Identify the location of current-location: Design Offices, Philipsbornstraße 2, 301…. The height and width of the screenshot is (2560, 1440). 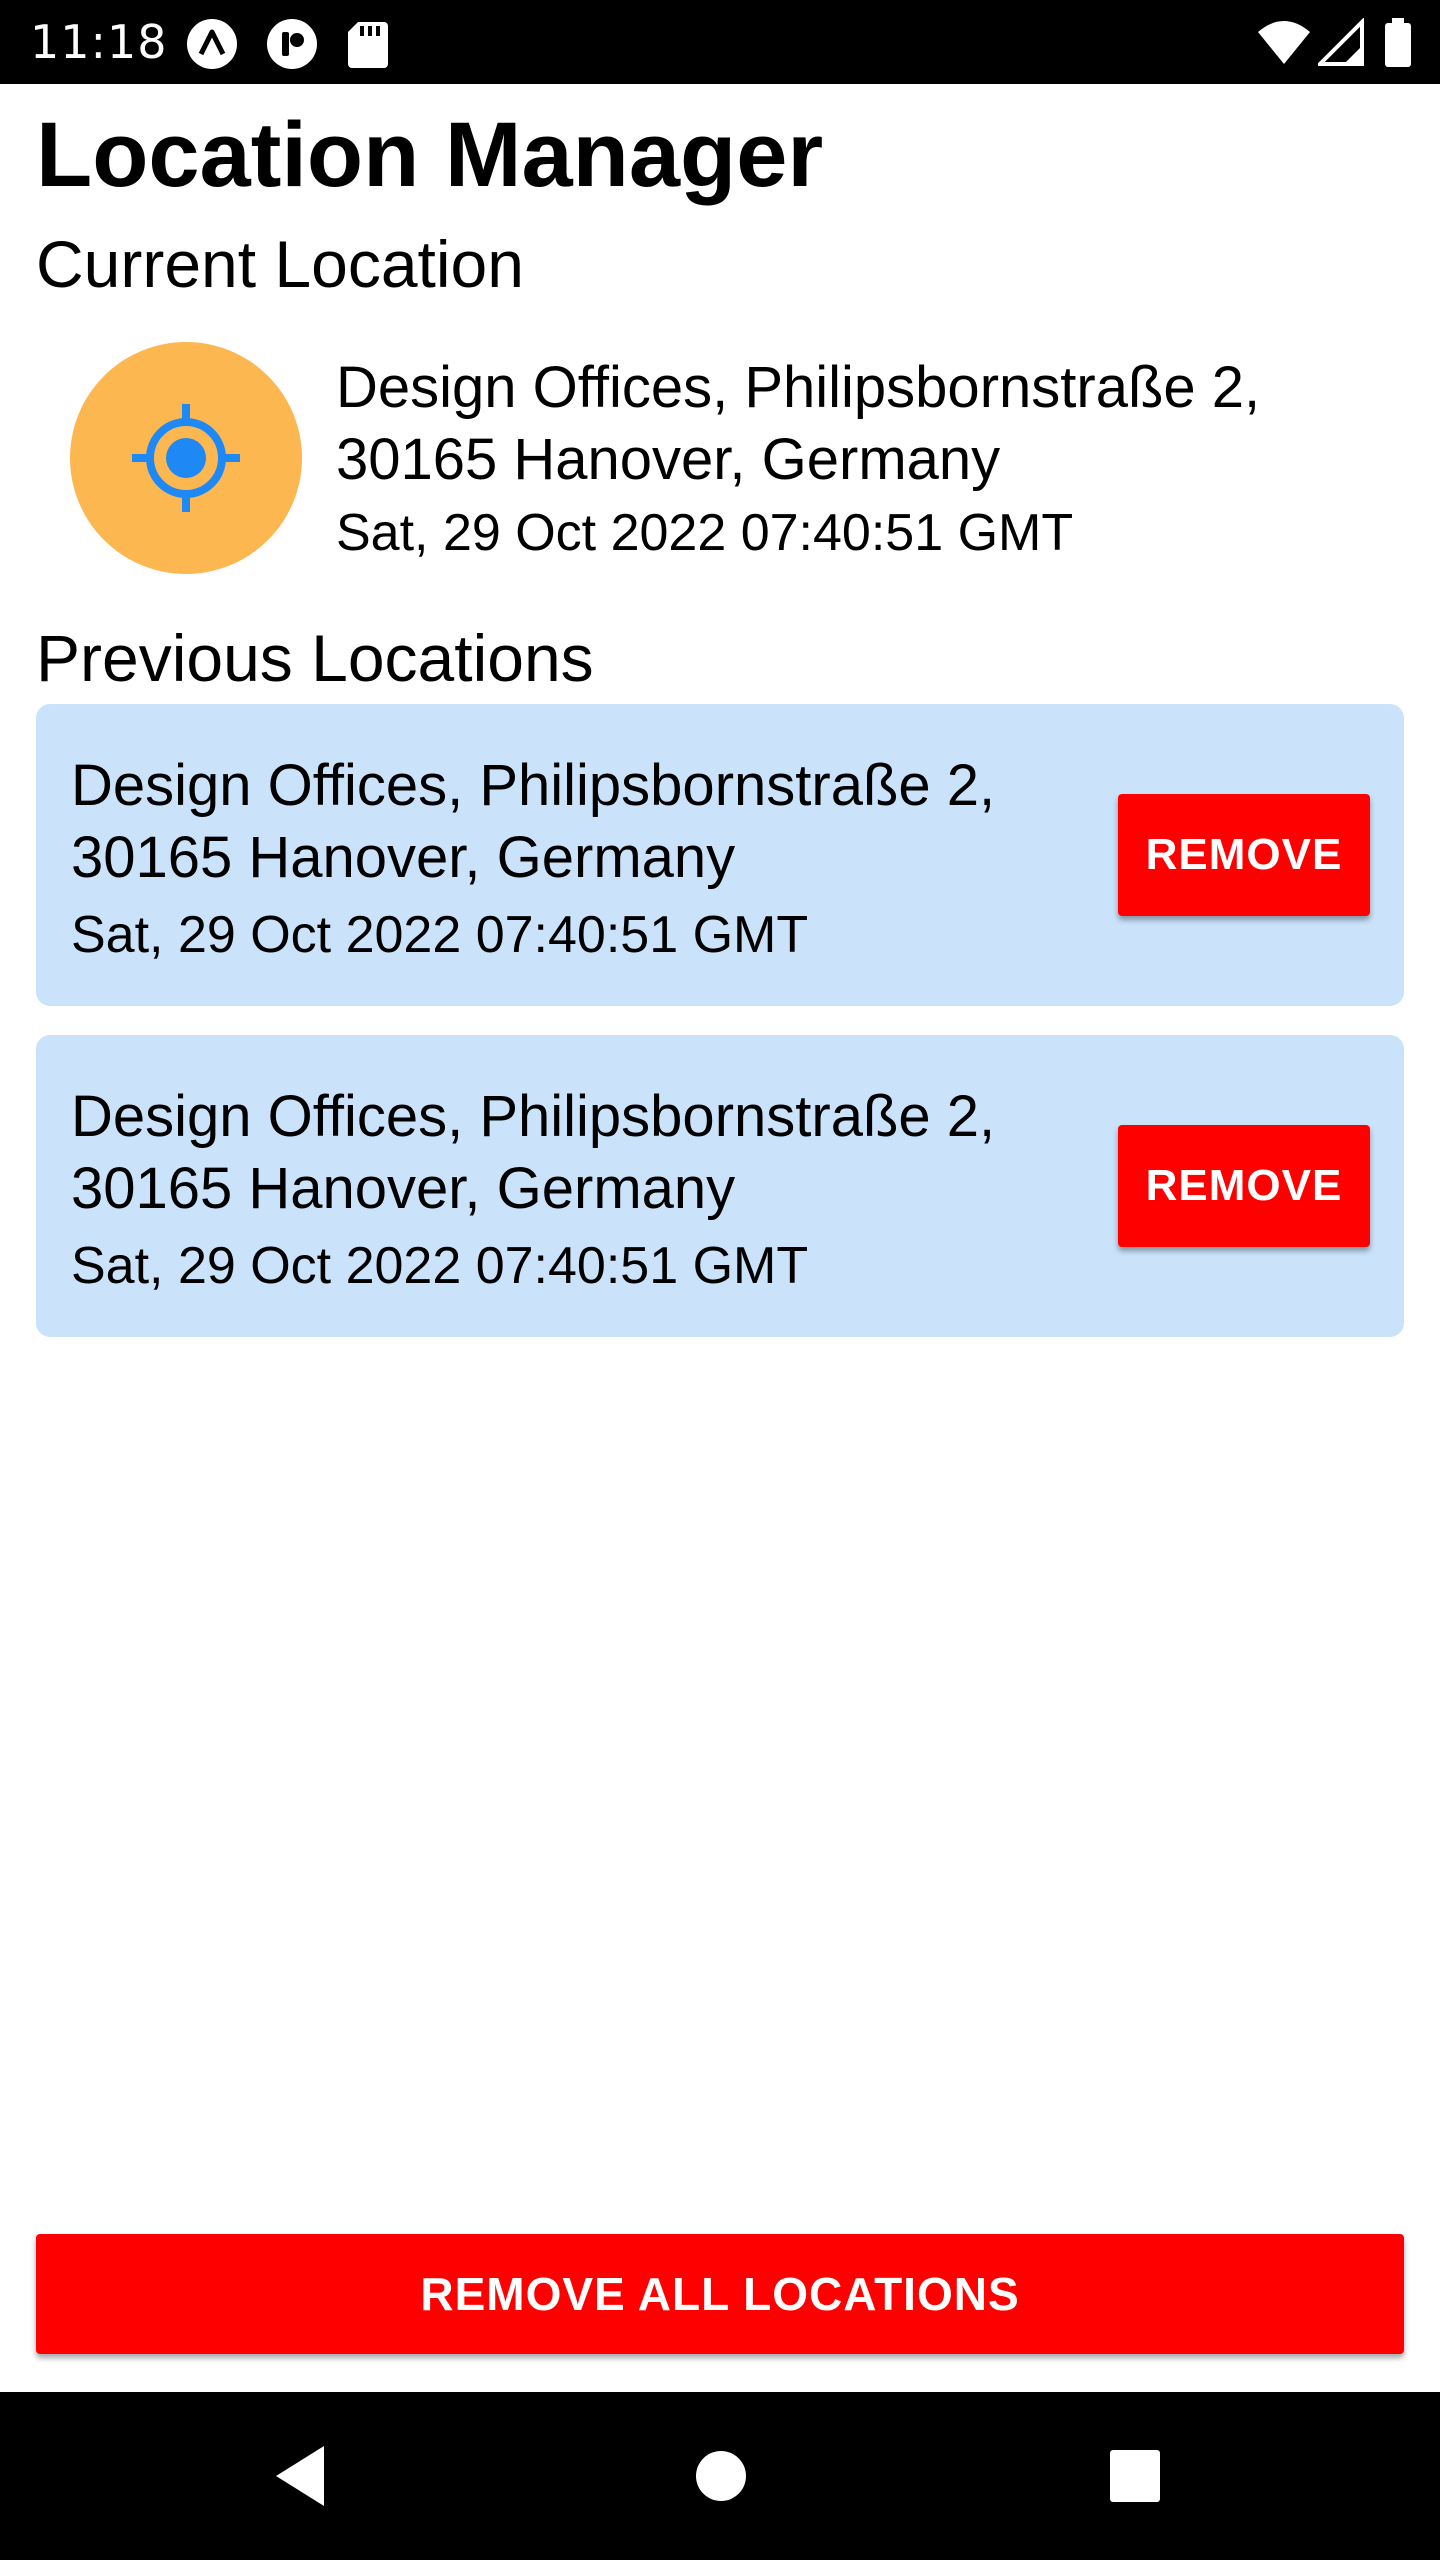
(720, 458).